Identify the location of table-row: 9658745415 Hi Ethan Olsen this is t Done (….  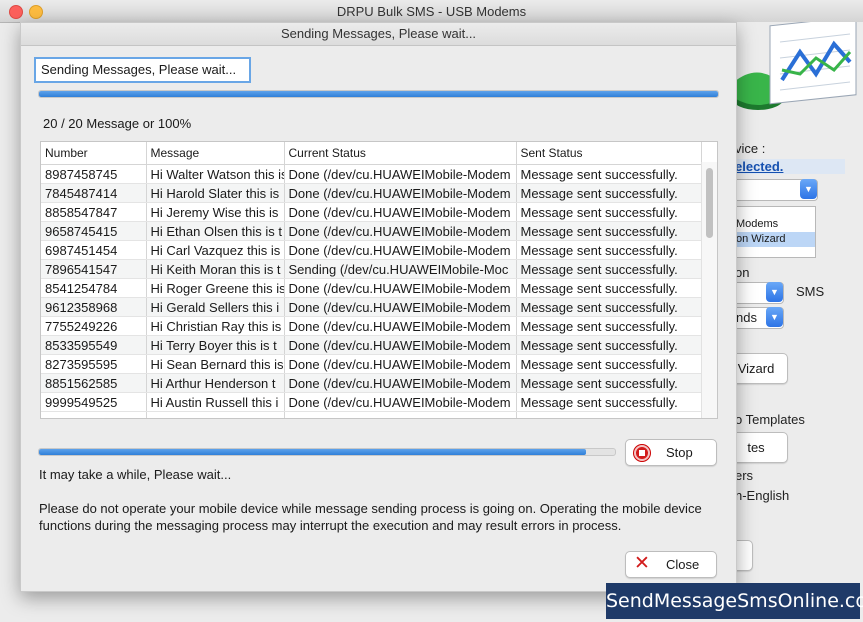
(371, 231).